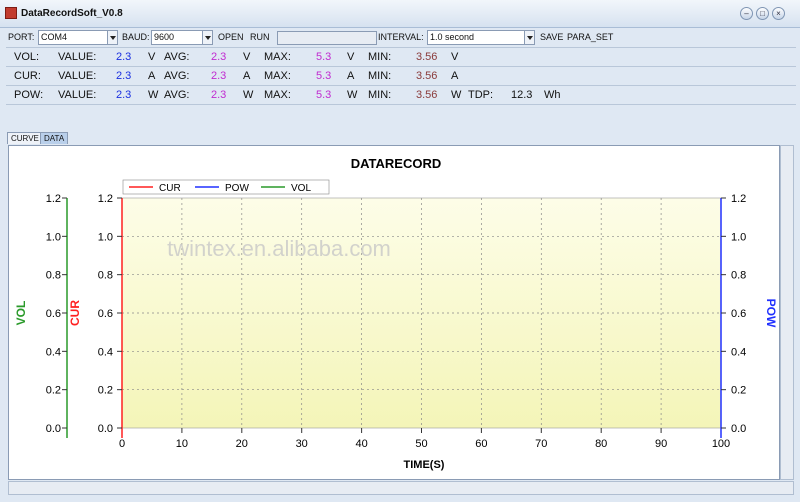 This screenshot has width=800, height=502. I want to click on run-button: RUN, so click(260, 37).